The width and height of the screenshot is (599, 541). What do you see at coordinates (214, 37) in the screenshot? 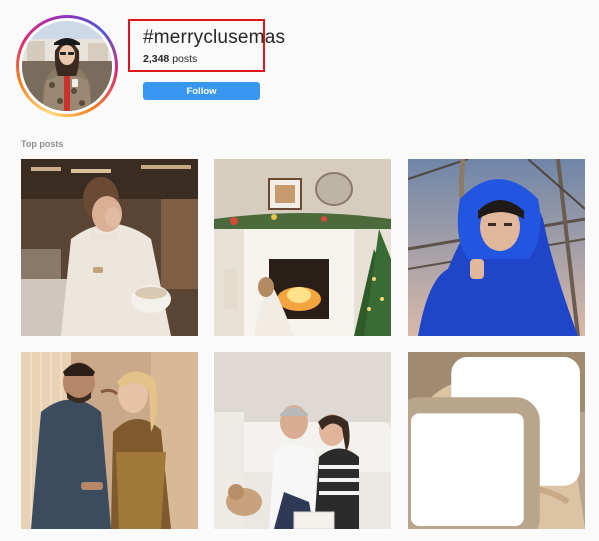
I see `hashtag-title: #merryclusemas` at bounding box center [214, 37].